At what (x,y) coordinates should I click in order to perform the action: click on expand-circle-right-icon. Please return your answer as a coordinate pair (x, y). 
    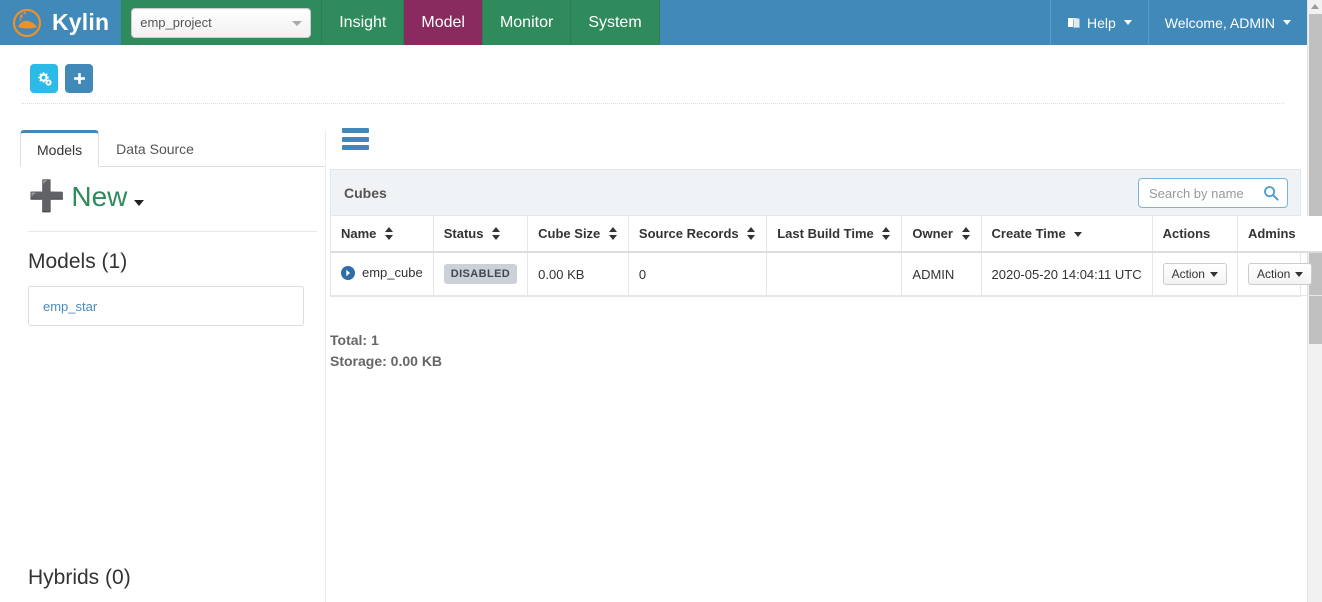
    Looking at the image, I should click on (348, 272).